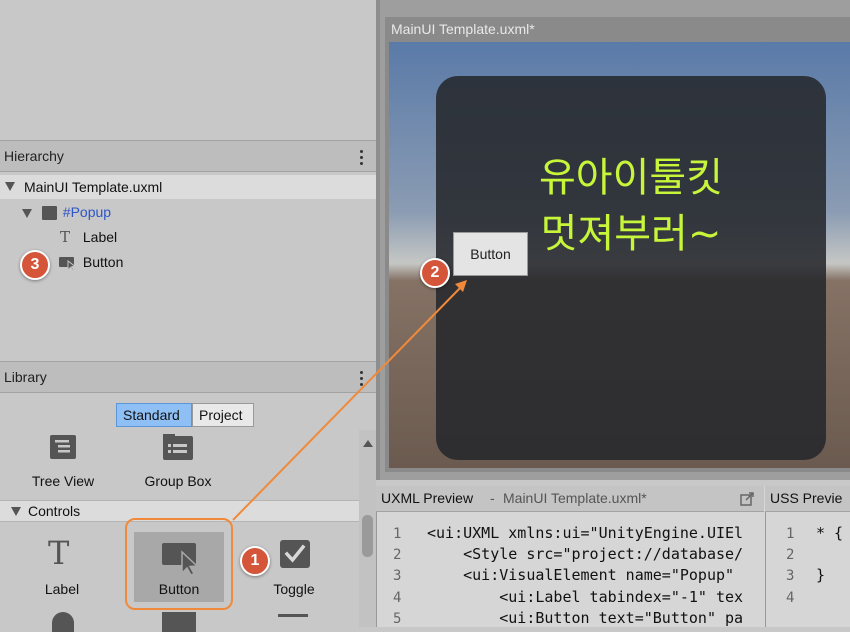 The height and width of the screenshot is (632, 850). What do you see at coordinates (585, 554) in the screenshot?
I see `code-line: <Style src="project://database/` at bounding box center [585, 554].